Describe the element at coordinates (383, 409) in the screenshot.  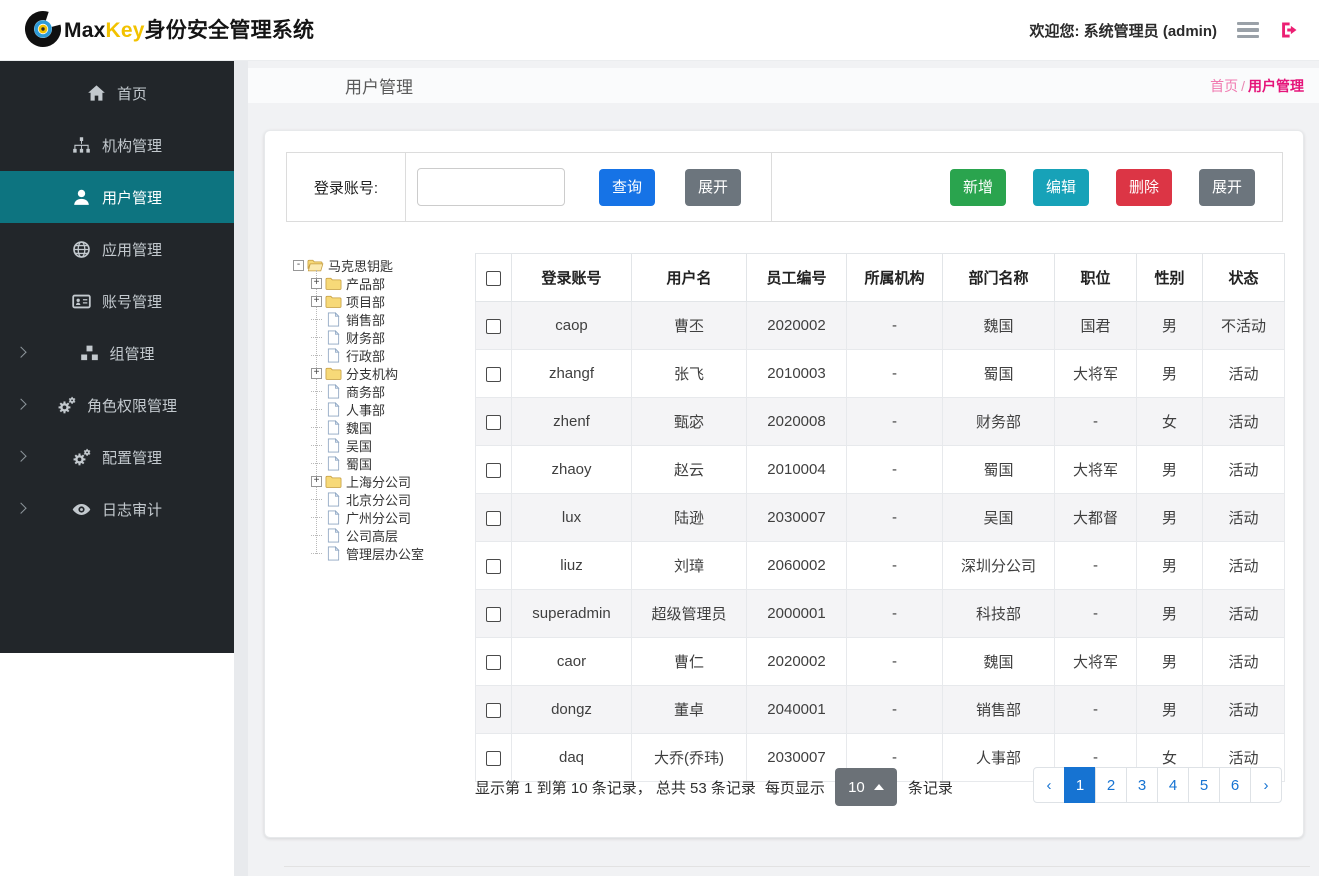
I see `tree-node: 人事部` at that location.